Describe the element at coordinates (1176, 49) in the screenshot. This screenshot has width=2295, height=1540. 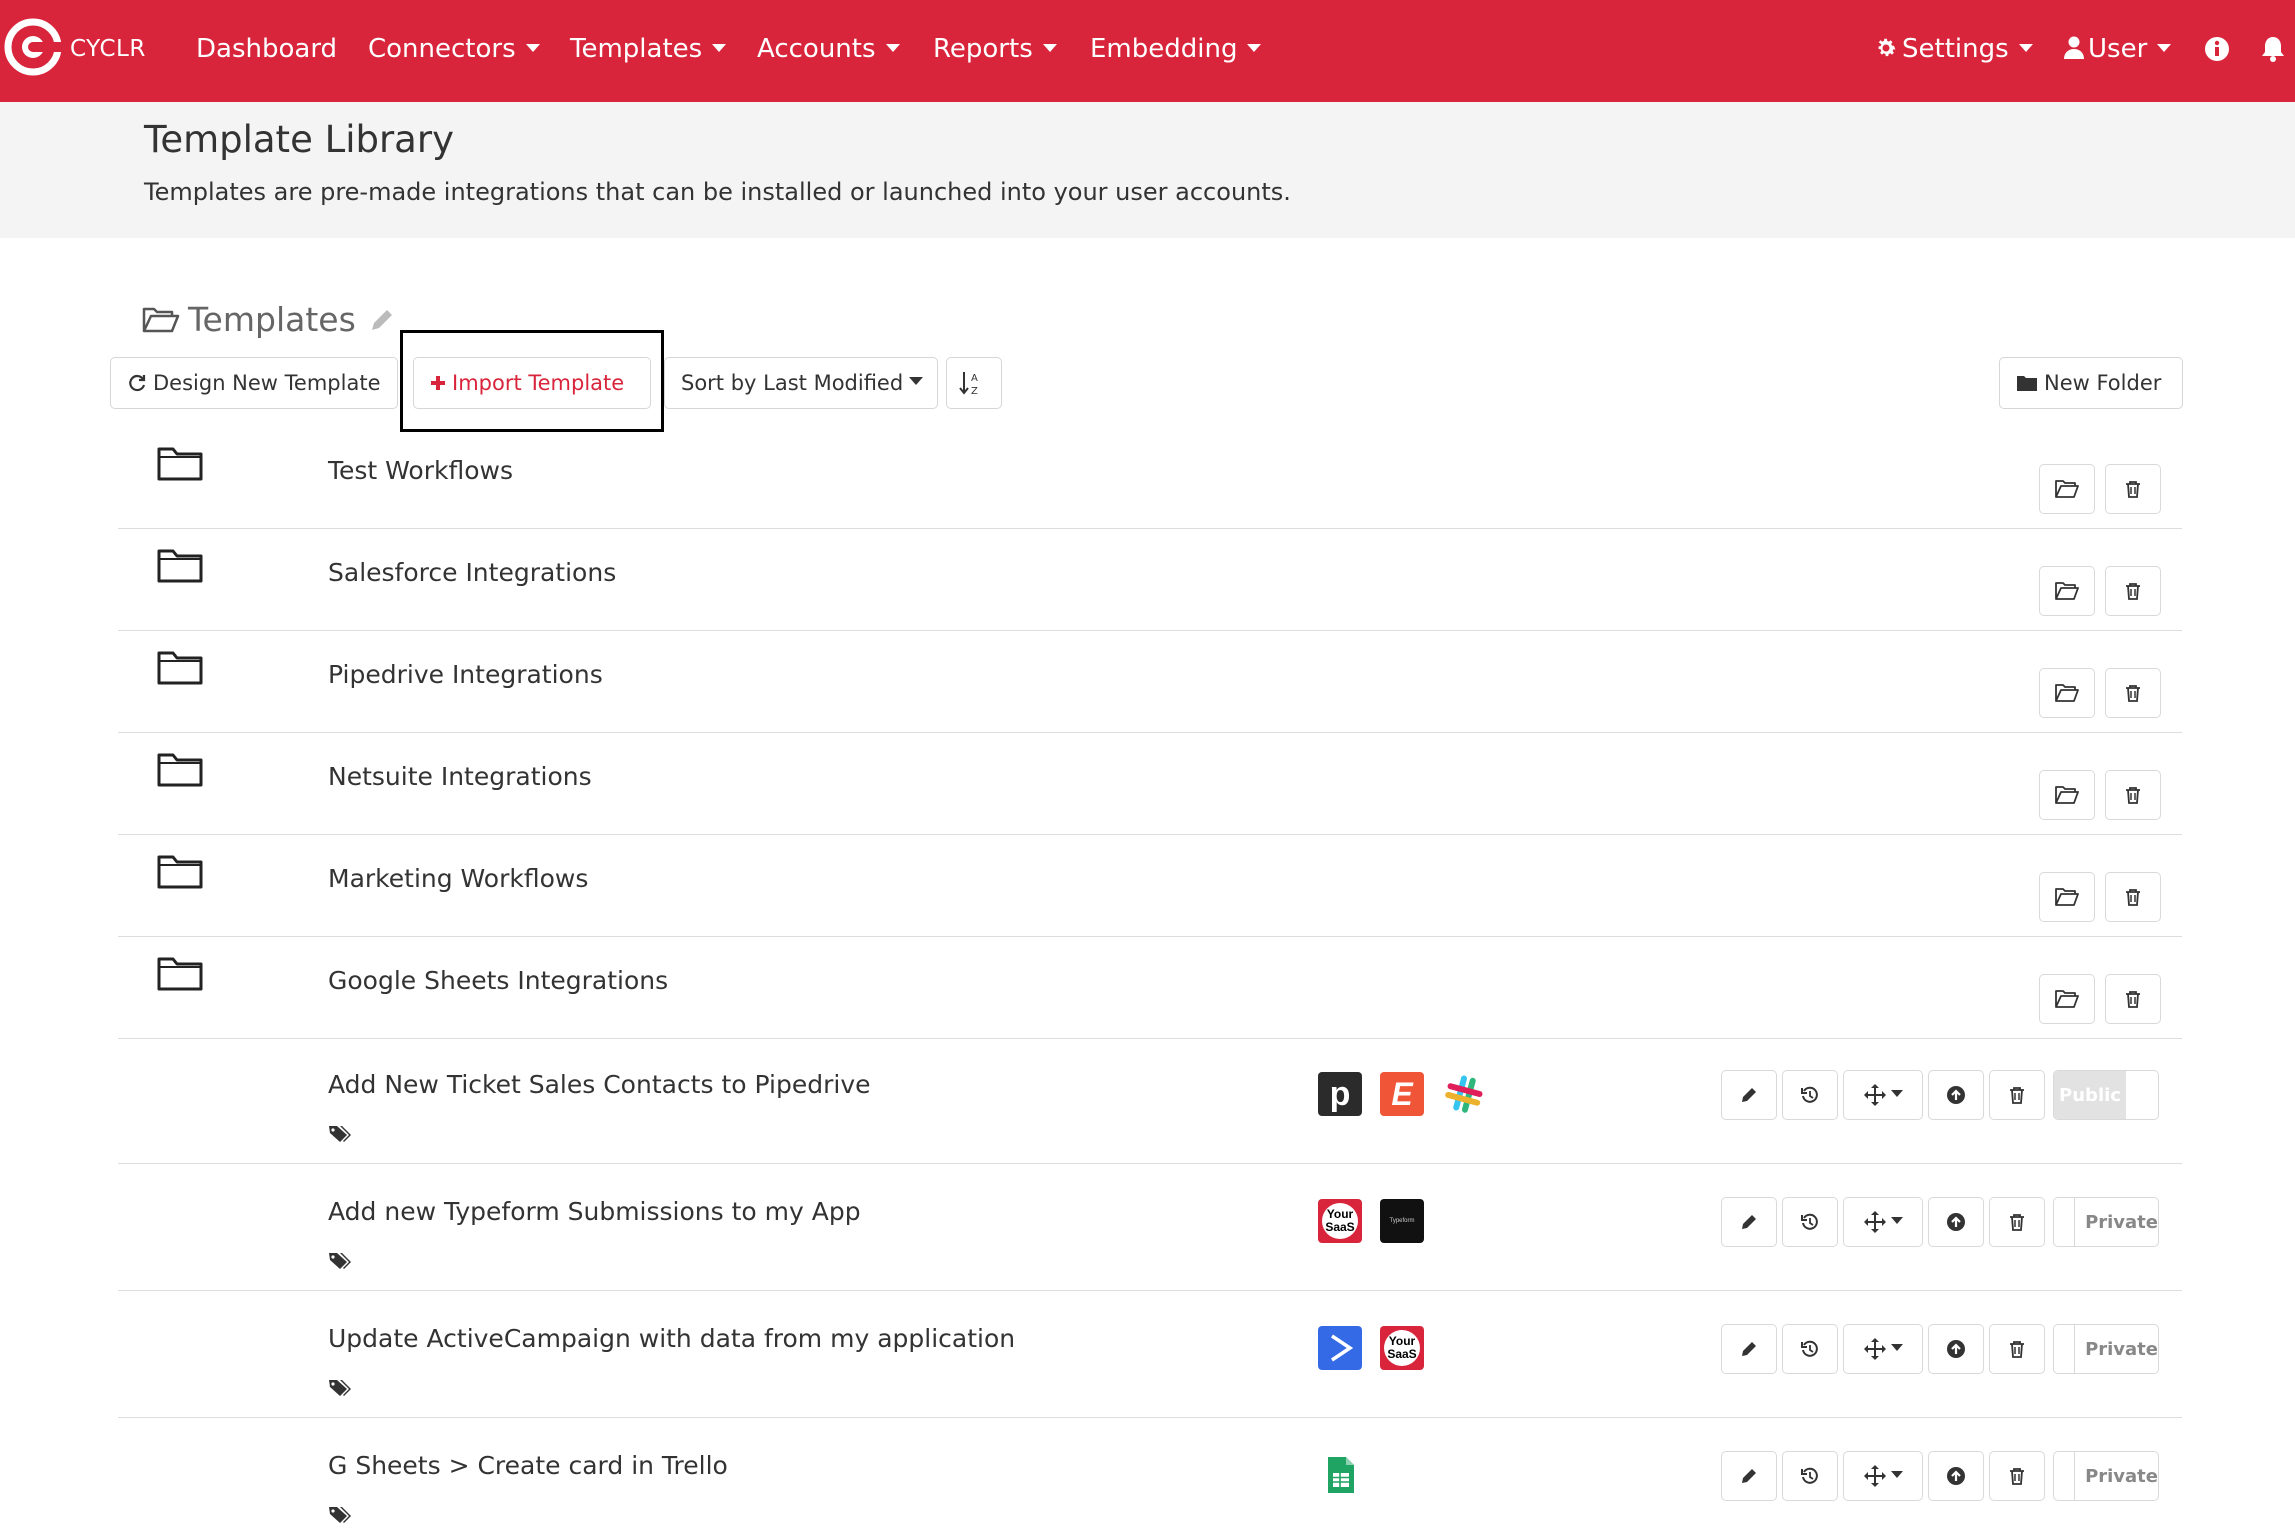
I see `nav-embedding: Embedding` at that location.